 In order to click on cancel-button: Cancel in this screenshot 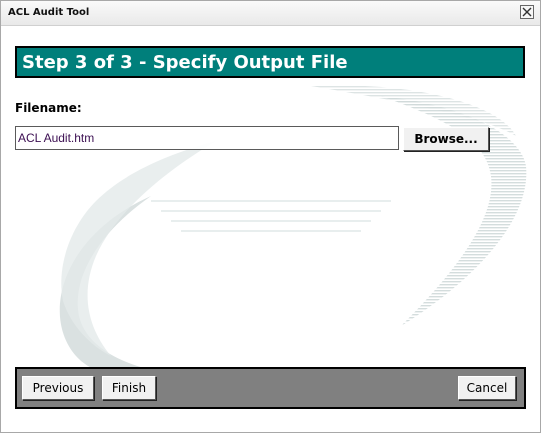, I will do `click(487, 388)`.